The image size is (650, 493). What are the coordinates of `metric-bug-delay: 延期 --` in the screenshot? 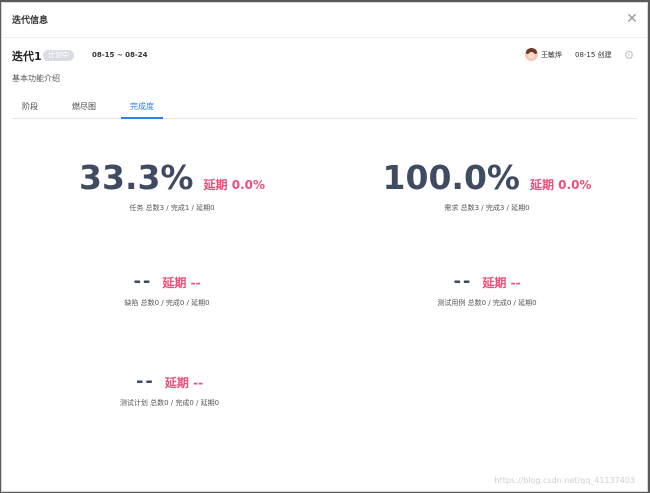 It's located at (181, 283).